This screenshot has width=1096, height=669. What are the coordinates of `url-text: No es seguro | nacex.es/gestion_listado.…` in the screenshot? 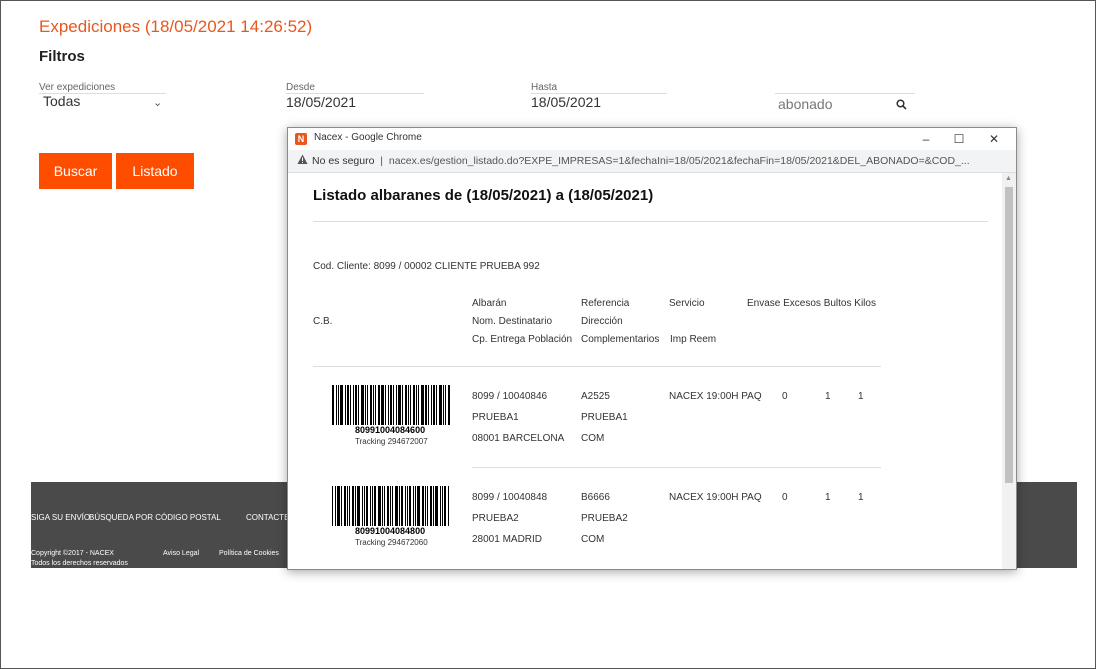 It's located at (662, 161).